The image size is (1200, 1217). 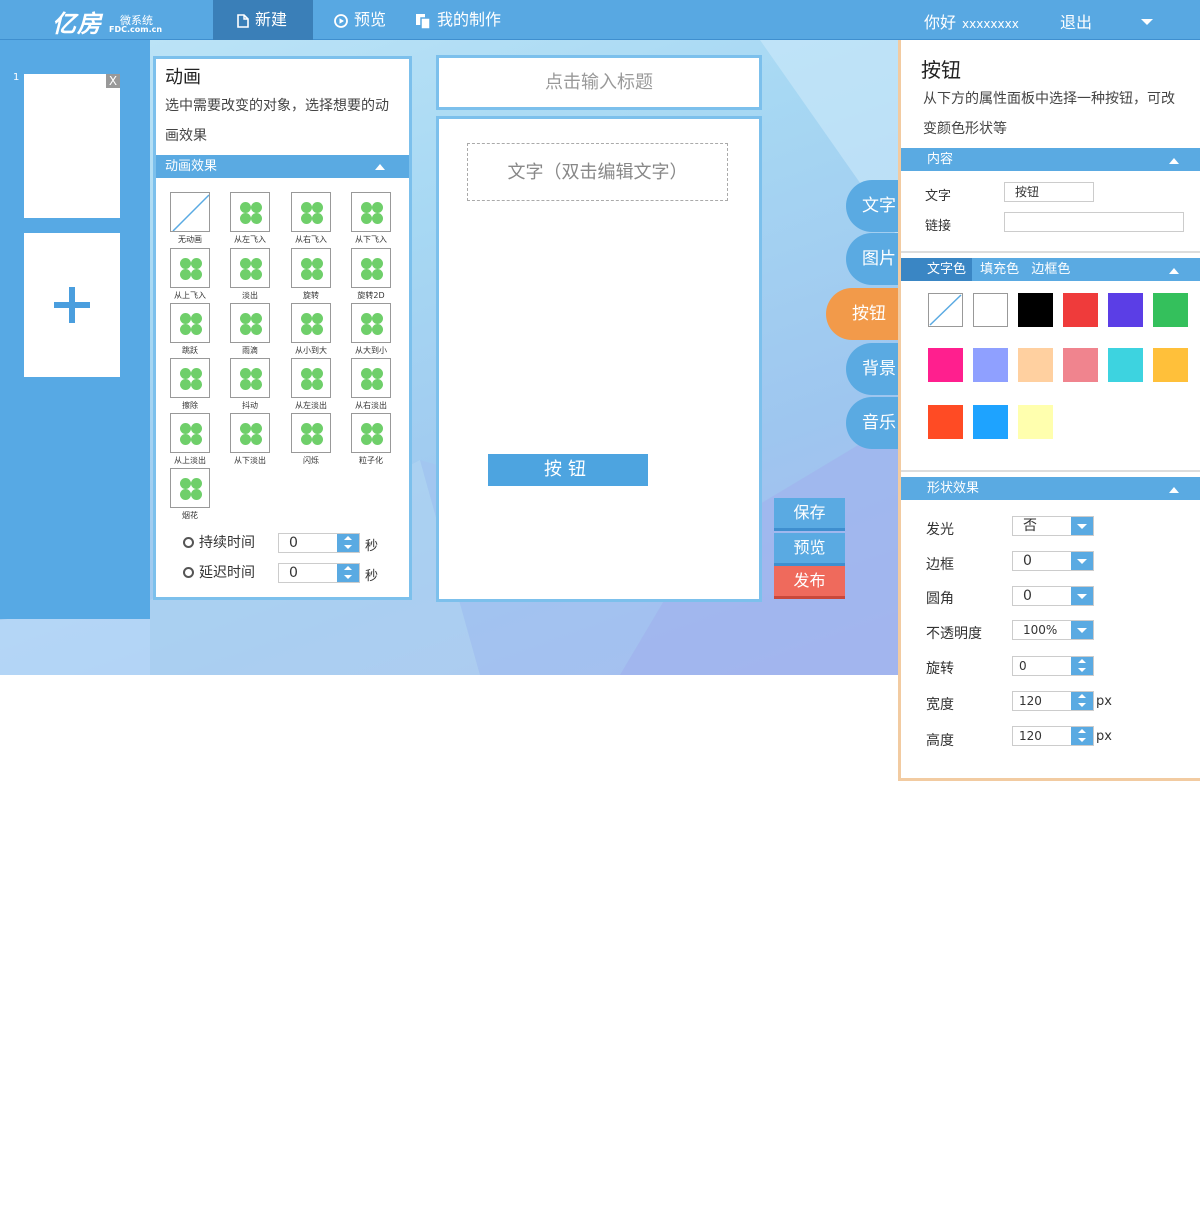 I want to click on effect-option: 旋转, so click(x=311, y=274).